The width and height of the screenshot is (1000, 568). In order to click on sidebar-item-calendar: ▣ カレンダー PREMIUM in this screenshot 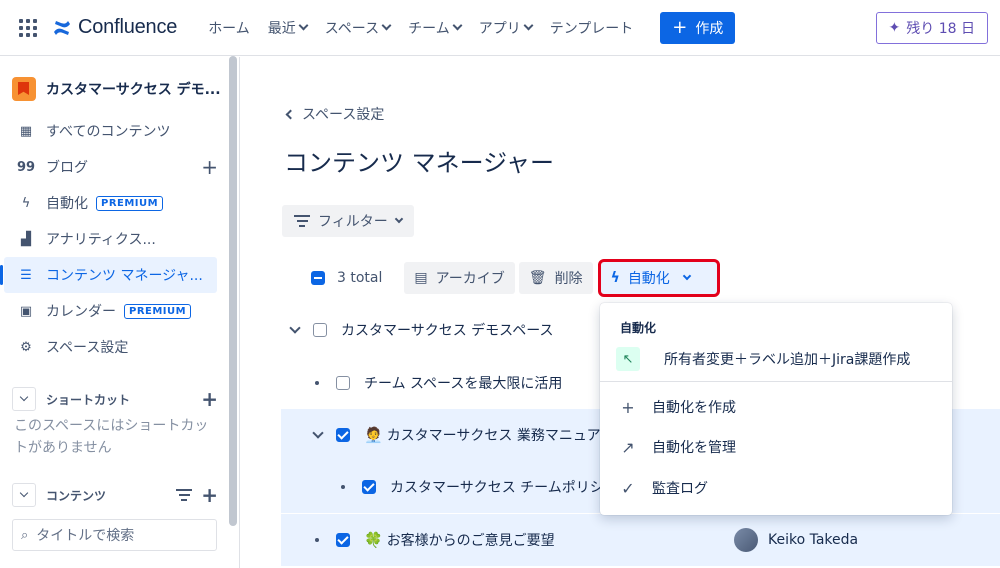, I will do `click(114, 311)`.